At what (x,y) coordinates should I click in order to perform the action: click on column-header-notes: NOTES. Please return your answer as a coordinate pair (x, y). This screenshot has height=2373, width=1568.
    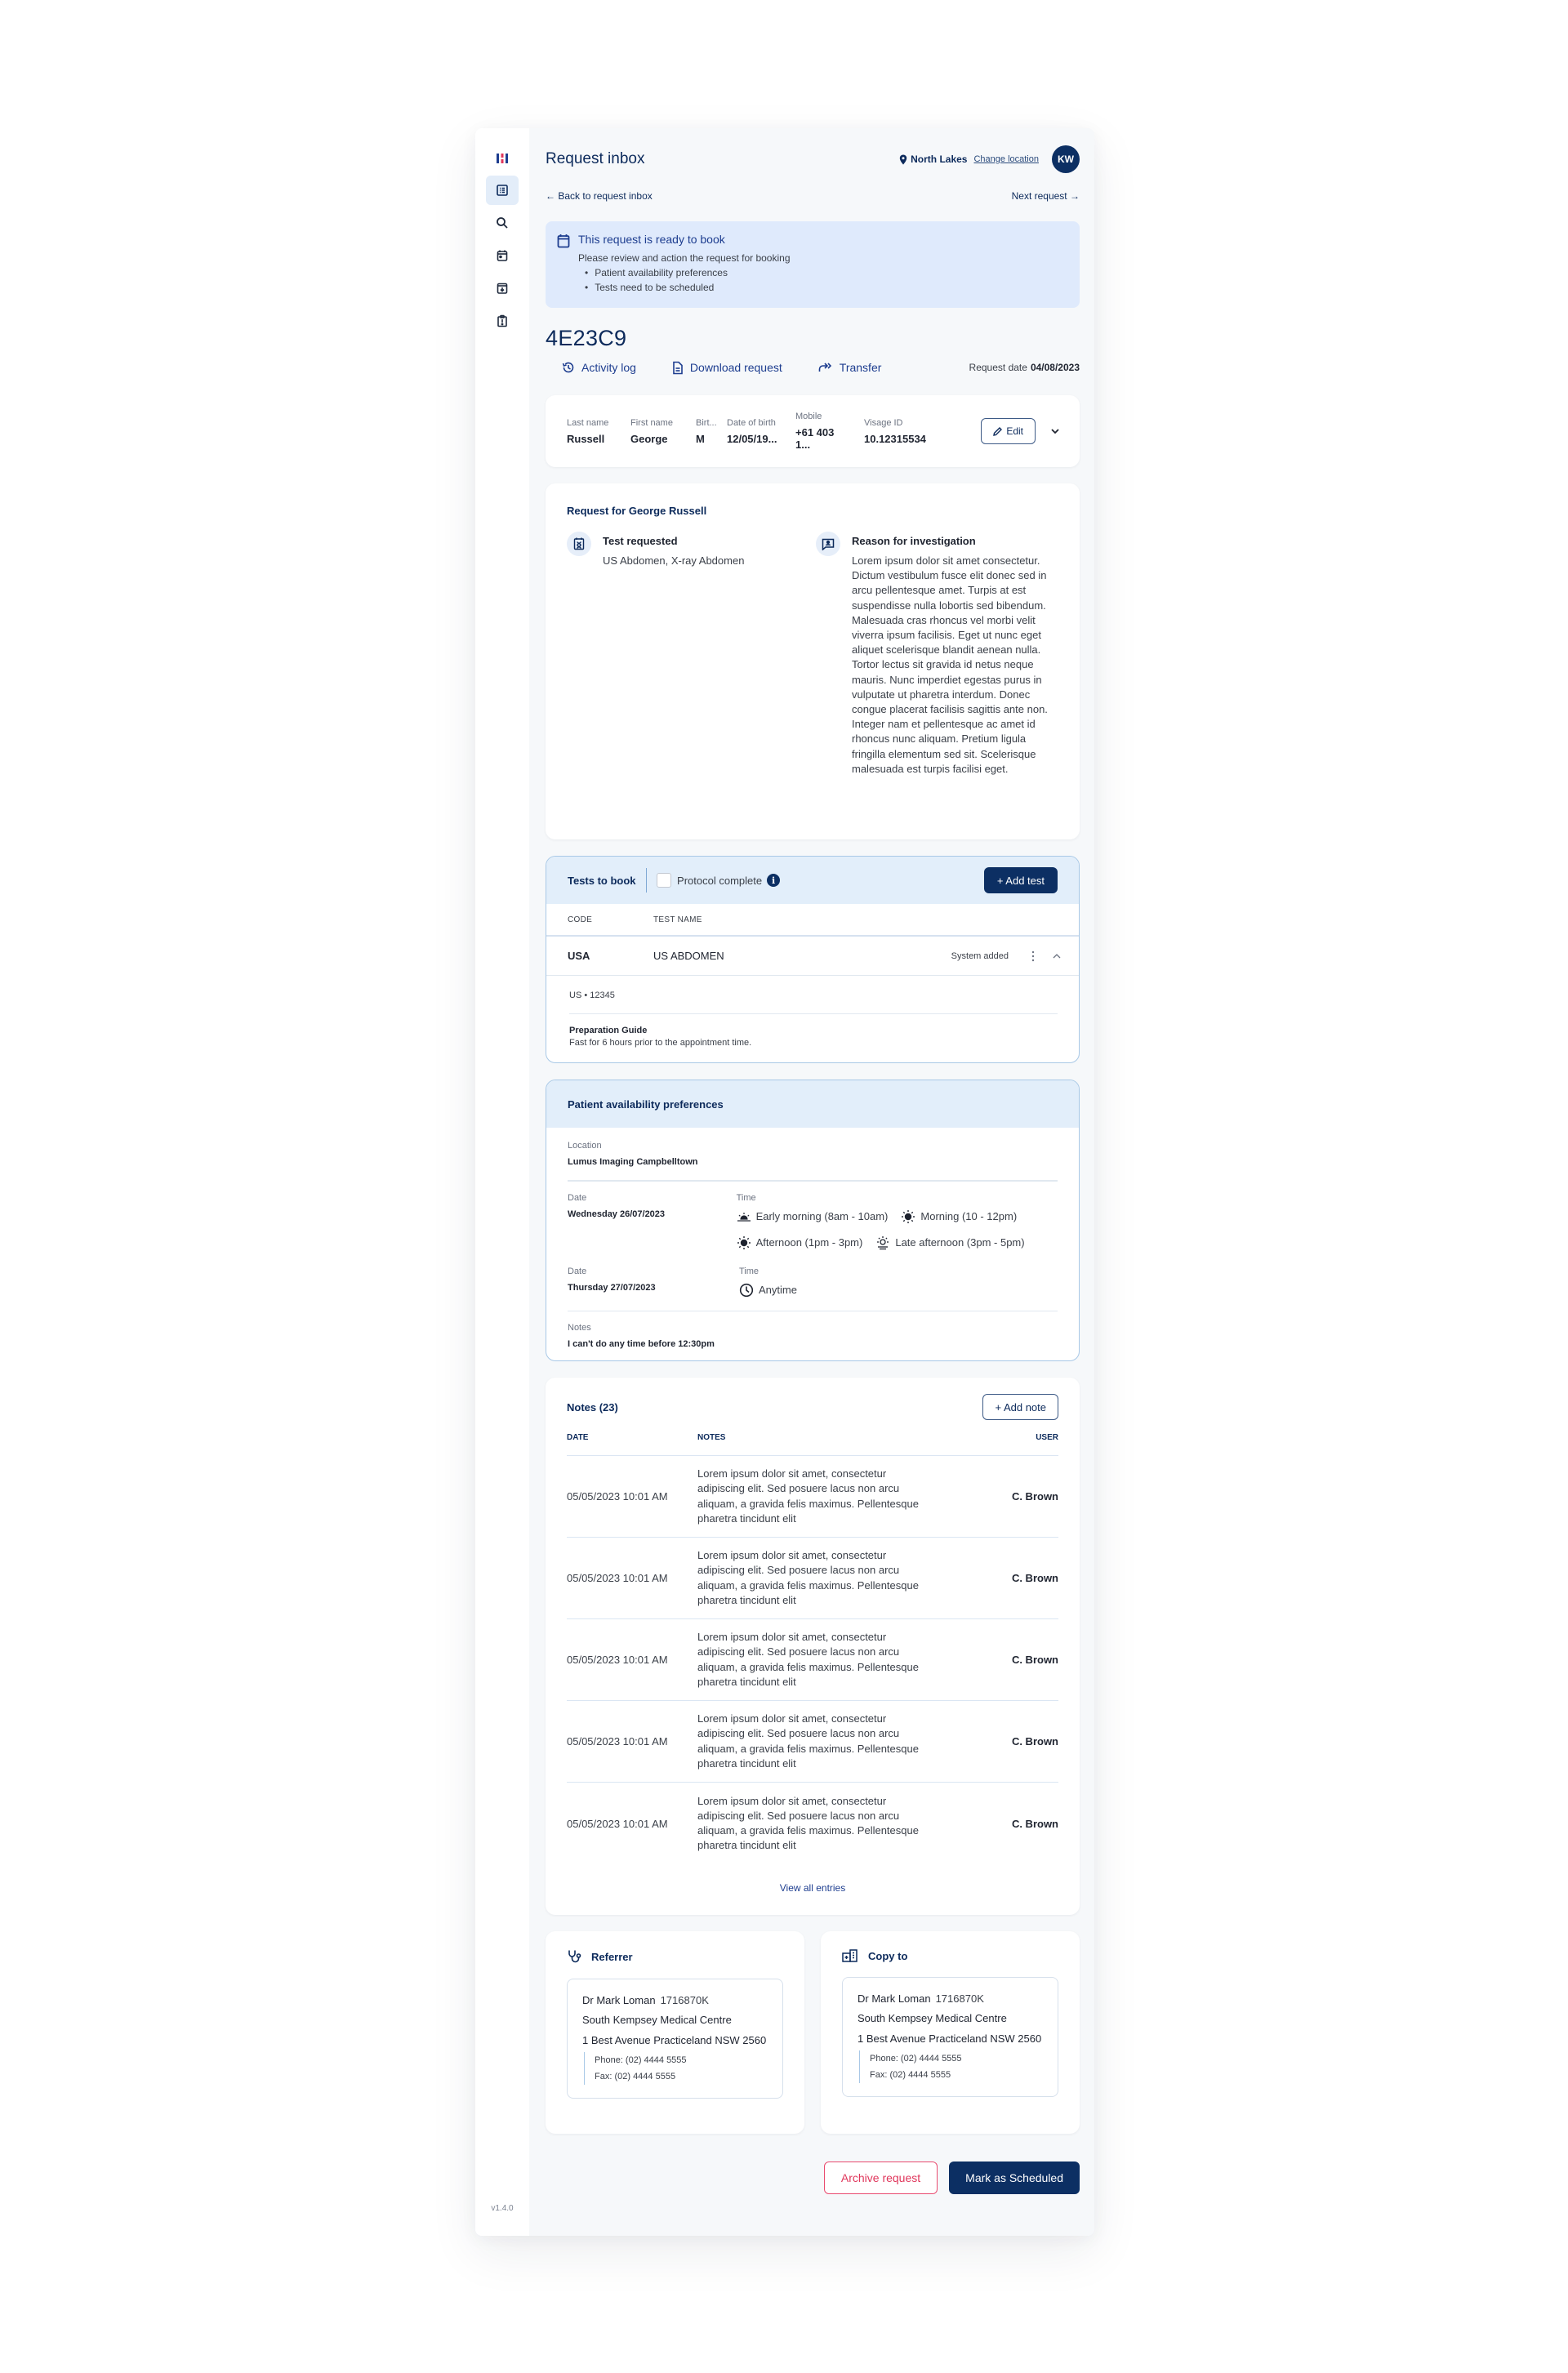
    Looking at the image, I should click on (711, 1438).